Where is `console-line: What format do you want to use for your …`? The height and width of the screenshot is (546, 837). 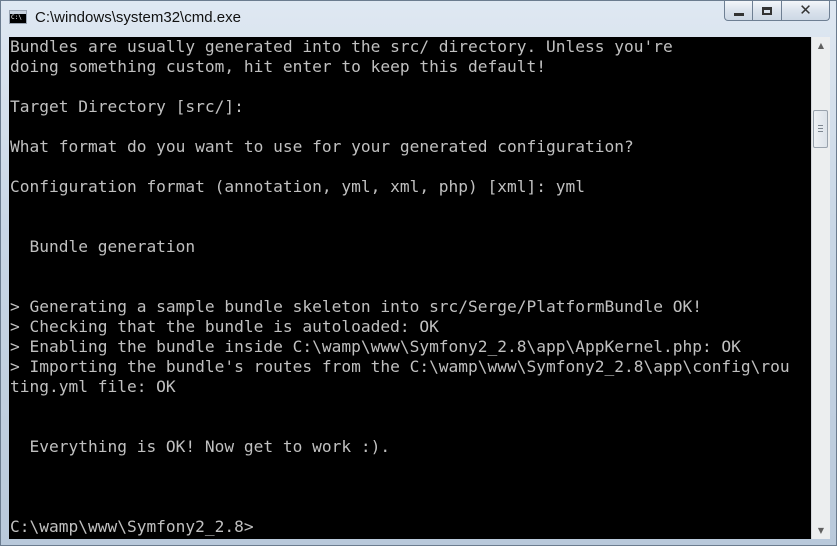
console-line: What format do you want to use for your … is located at coordinates (322, 146).